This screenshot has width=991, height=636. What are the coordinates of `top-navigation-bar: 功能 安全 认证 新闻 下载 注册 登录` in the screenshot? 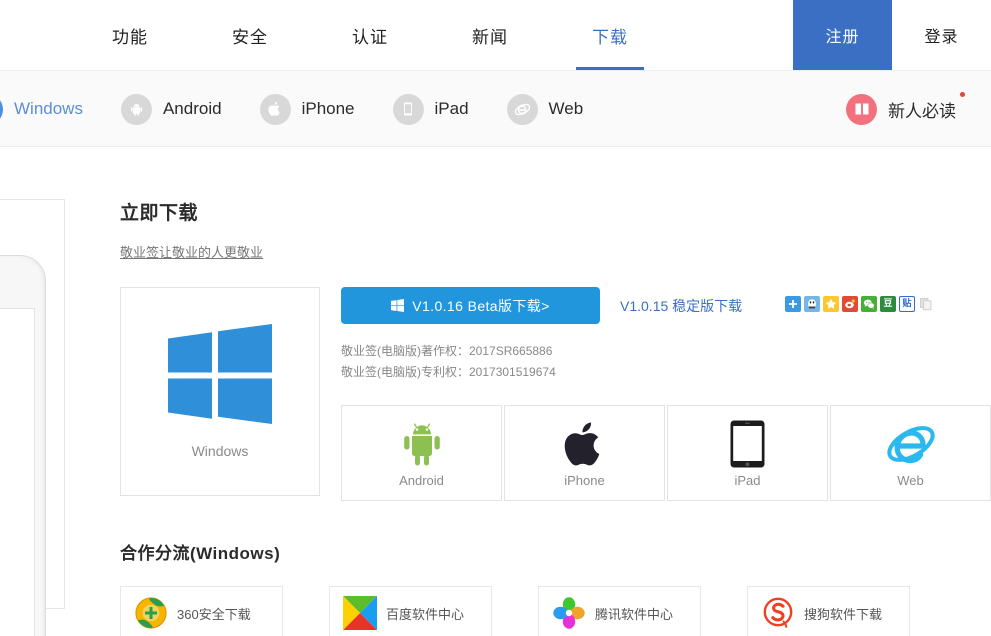 It's located at (495, 35).